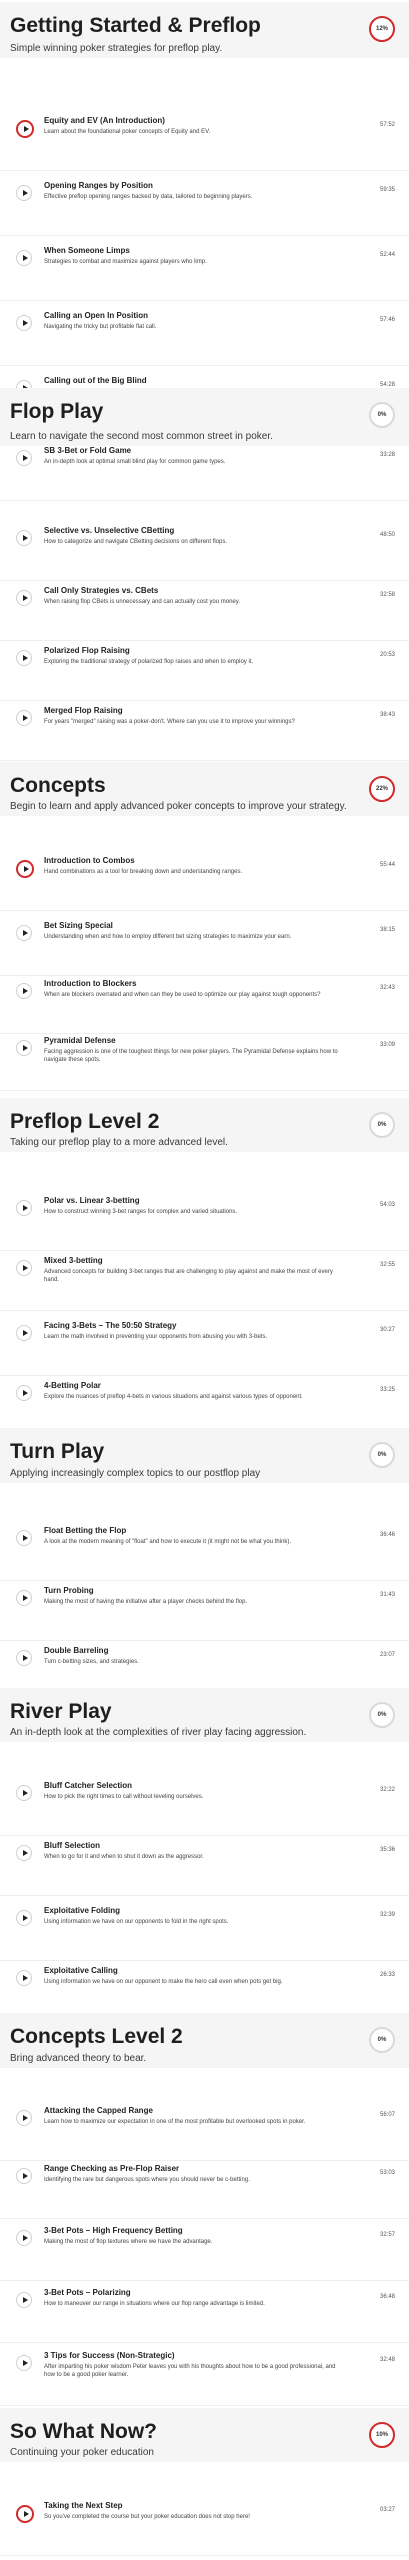  I want to click on lesson-title: 3-Bet Pots – High Frequency Betting, so click(196, 2231).